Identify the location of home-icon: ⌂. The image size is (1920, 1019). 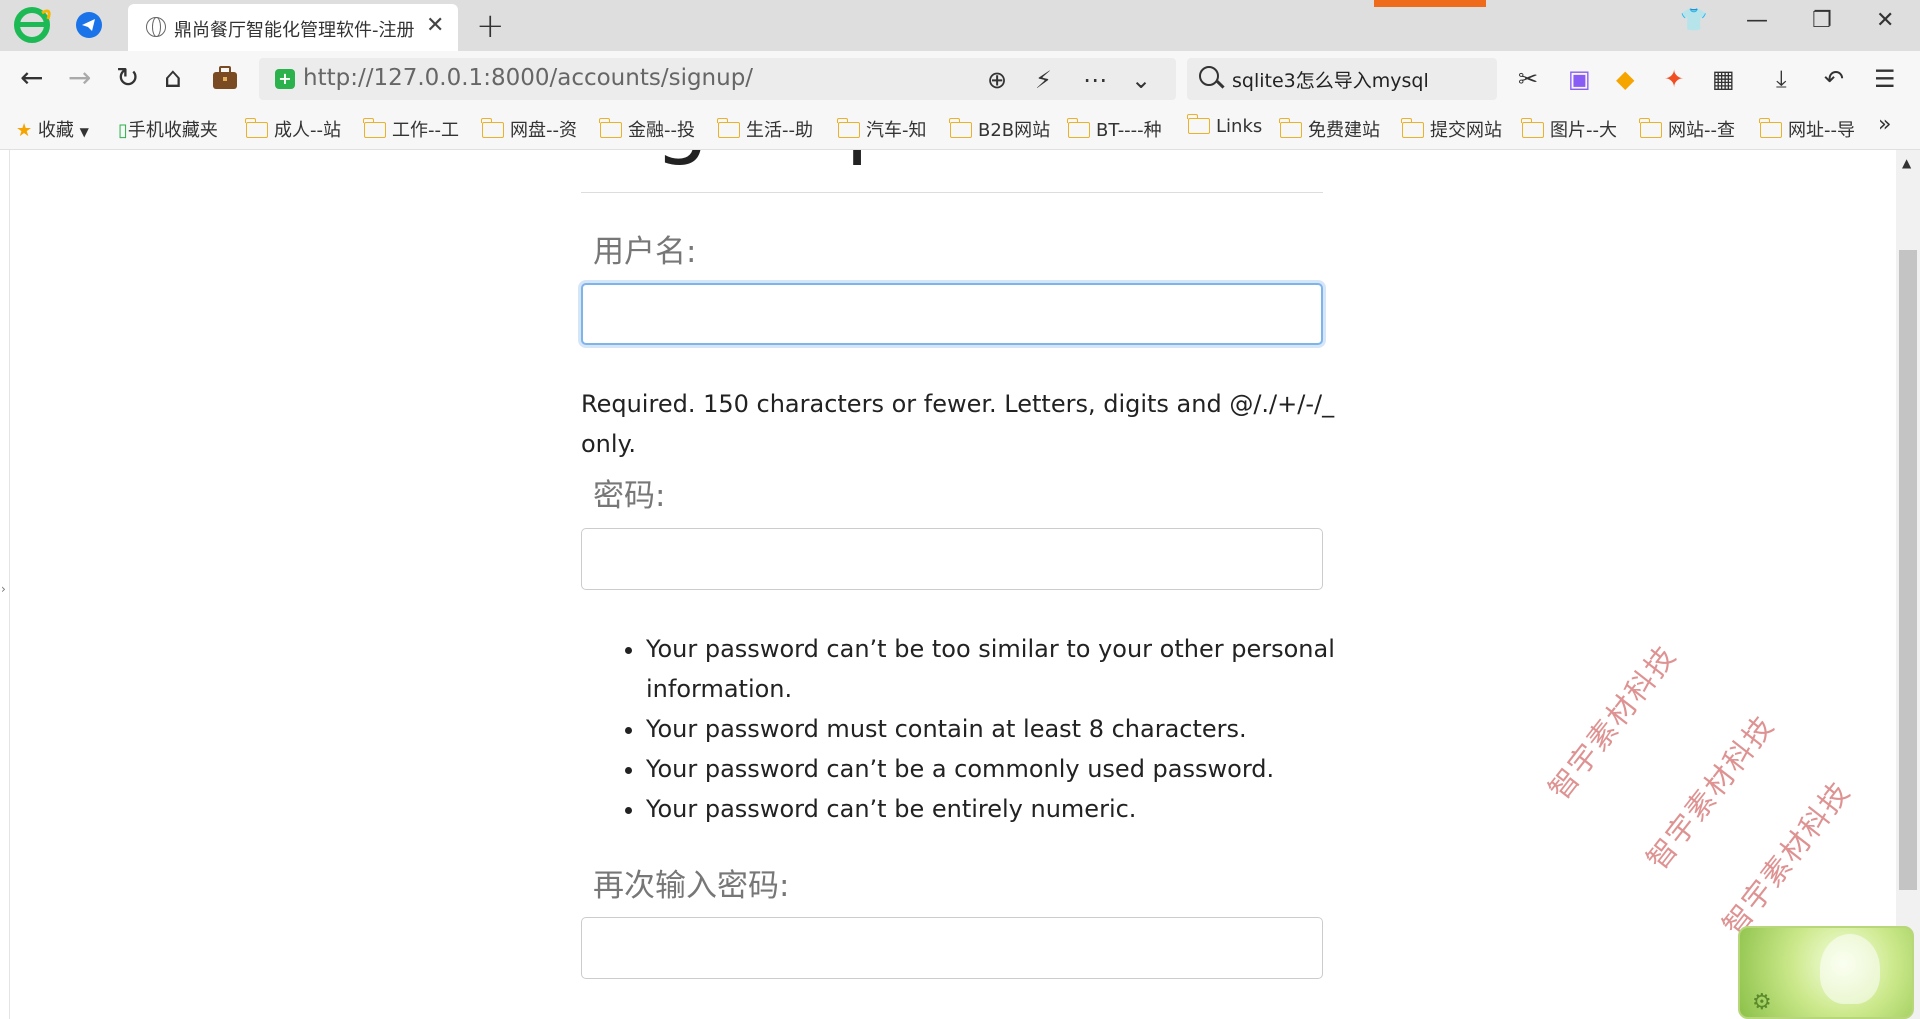
(173, 78).